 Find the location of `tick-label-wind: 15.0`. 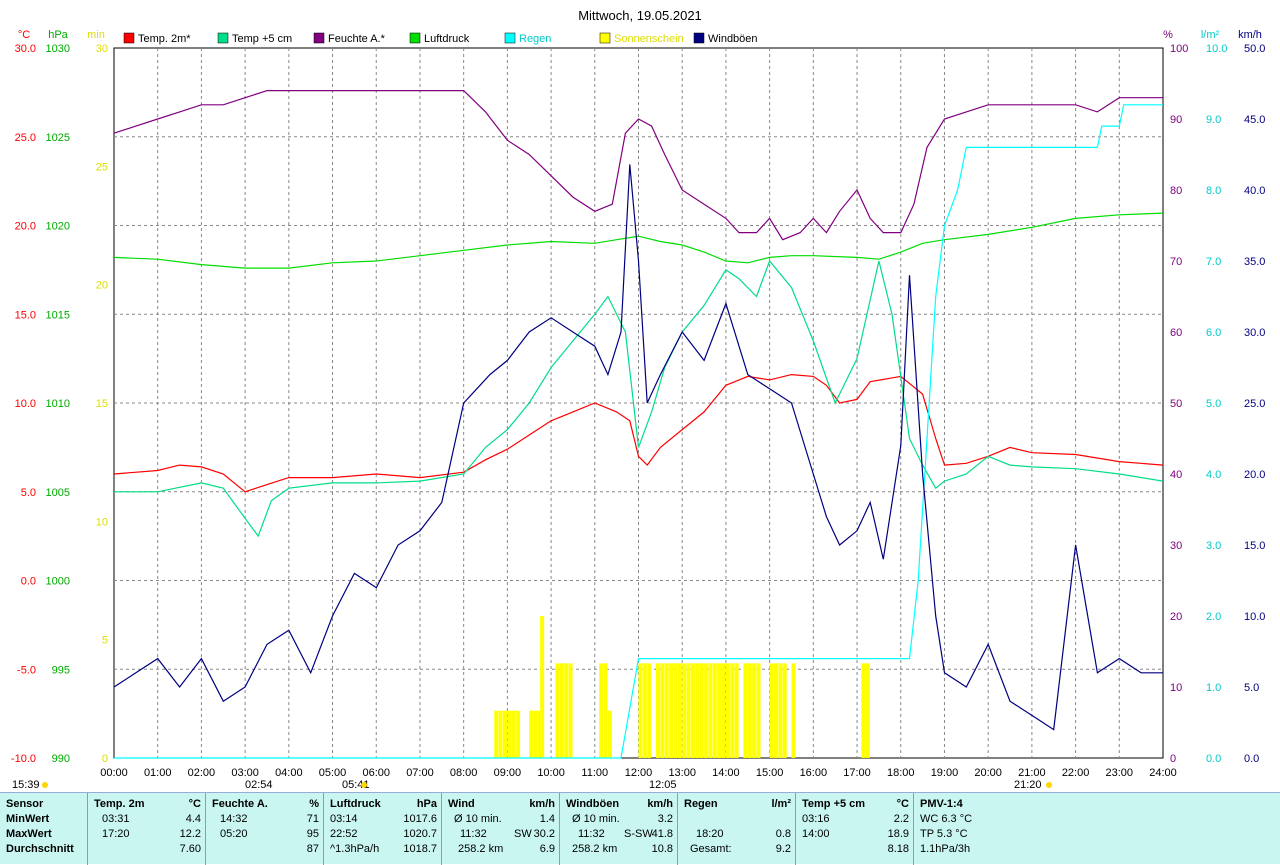

tick-label-wind: 15.0 is located at coordinates (1254, 546).